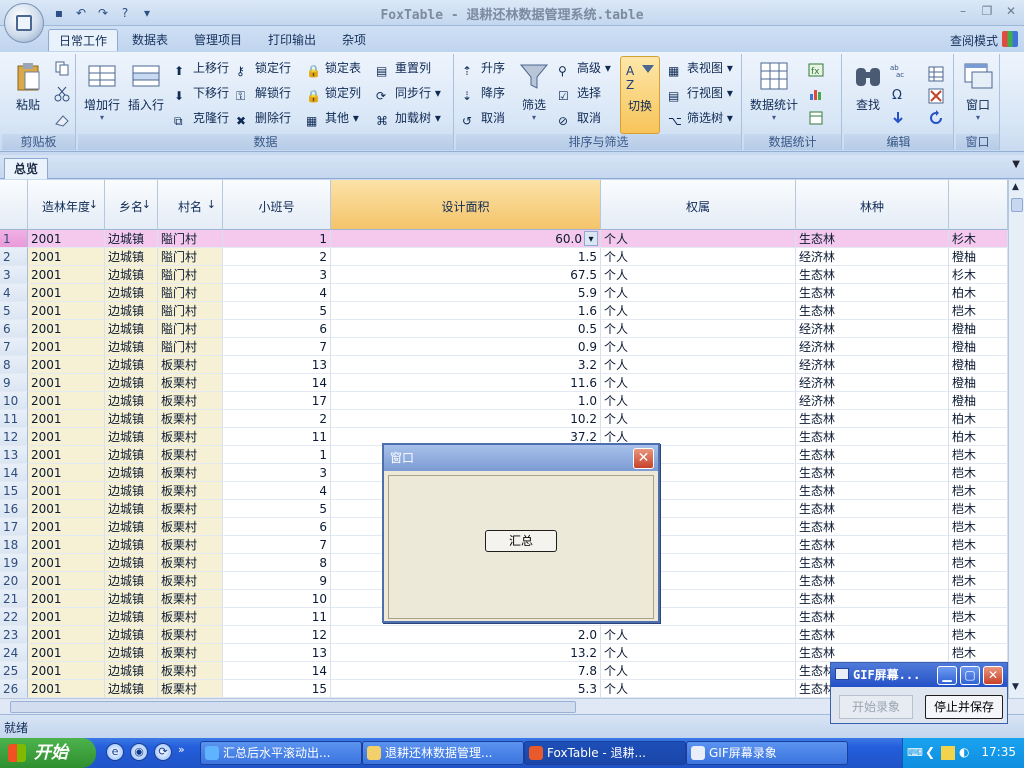 The width and height of the screenshot is (1024, 768). What do you see at coordinates (466, 689) in the screenshot?
I see `cell-area: 5.3` at bounding box center [466, 689].